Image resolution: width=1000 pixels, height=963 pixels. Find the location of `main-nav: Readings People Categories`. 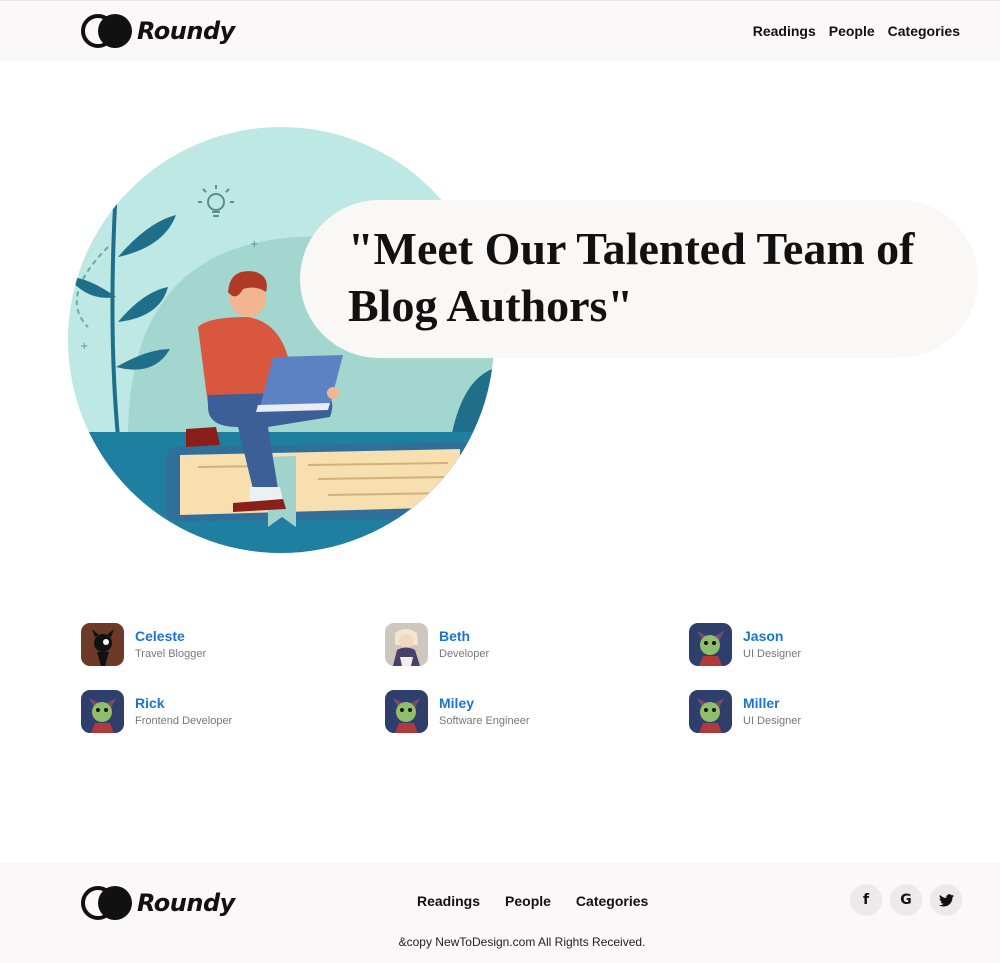

main-nav: Readings People Categories is located at coordinates (856, 31).